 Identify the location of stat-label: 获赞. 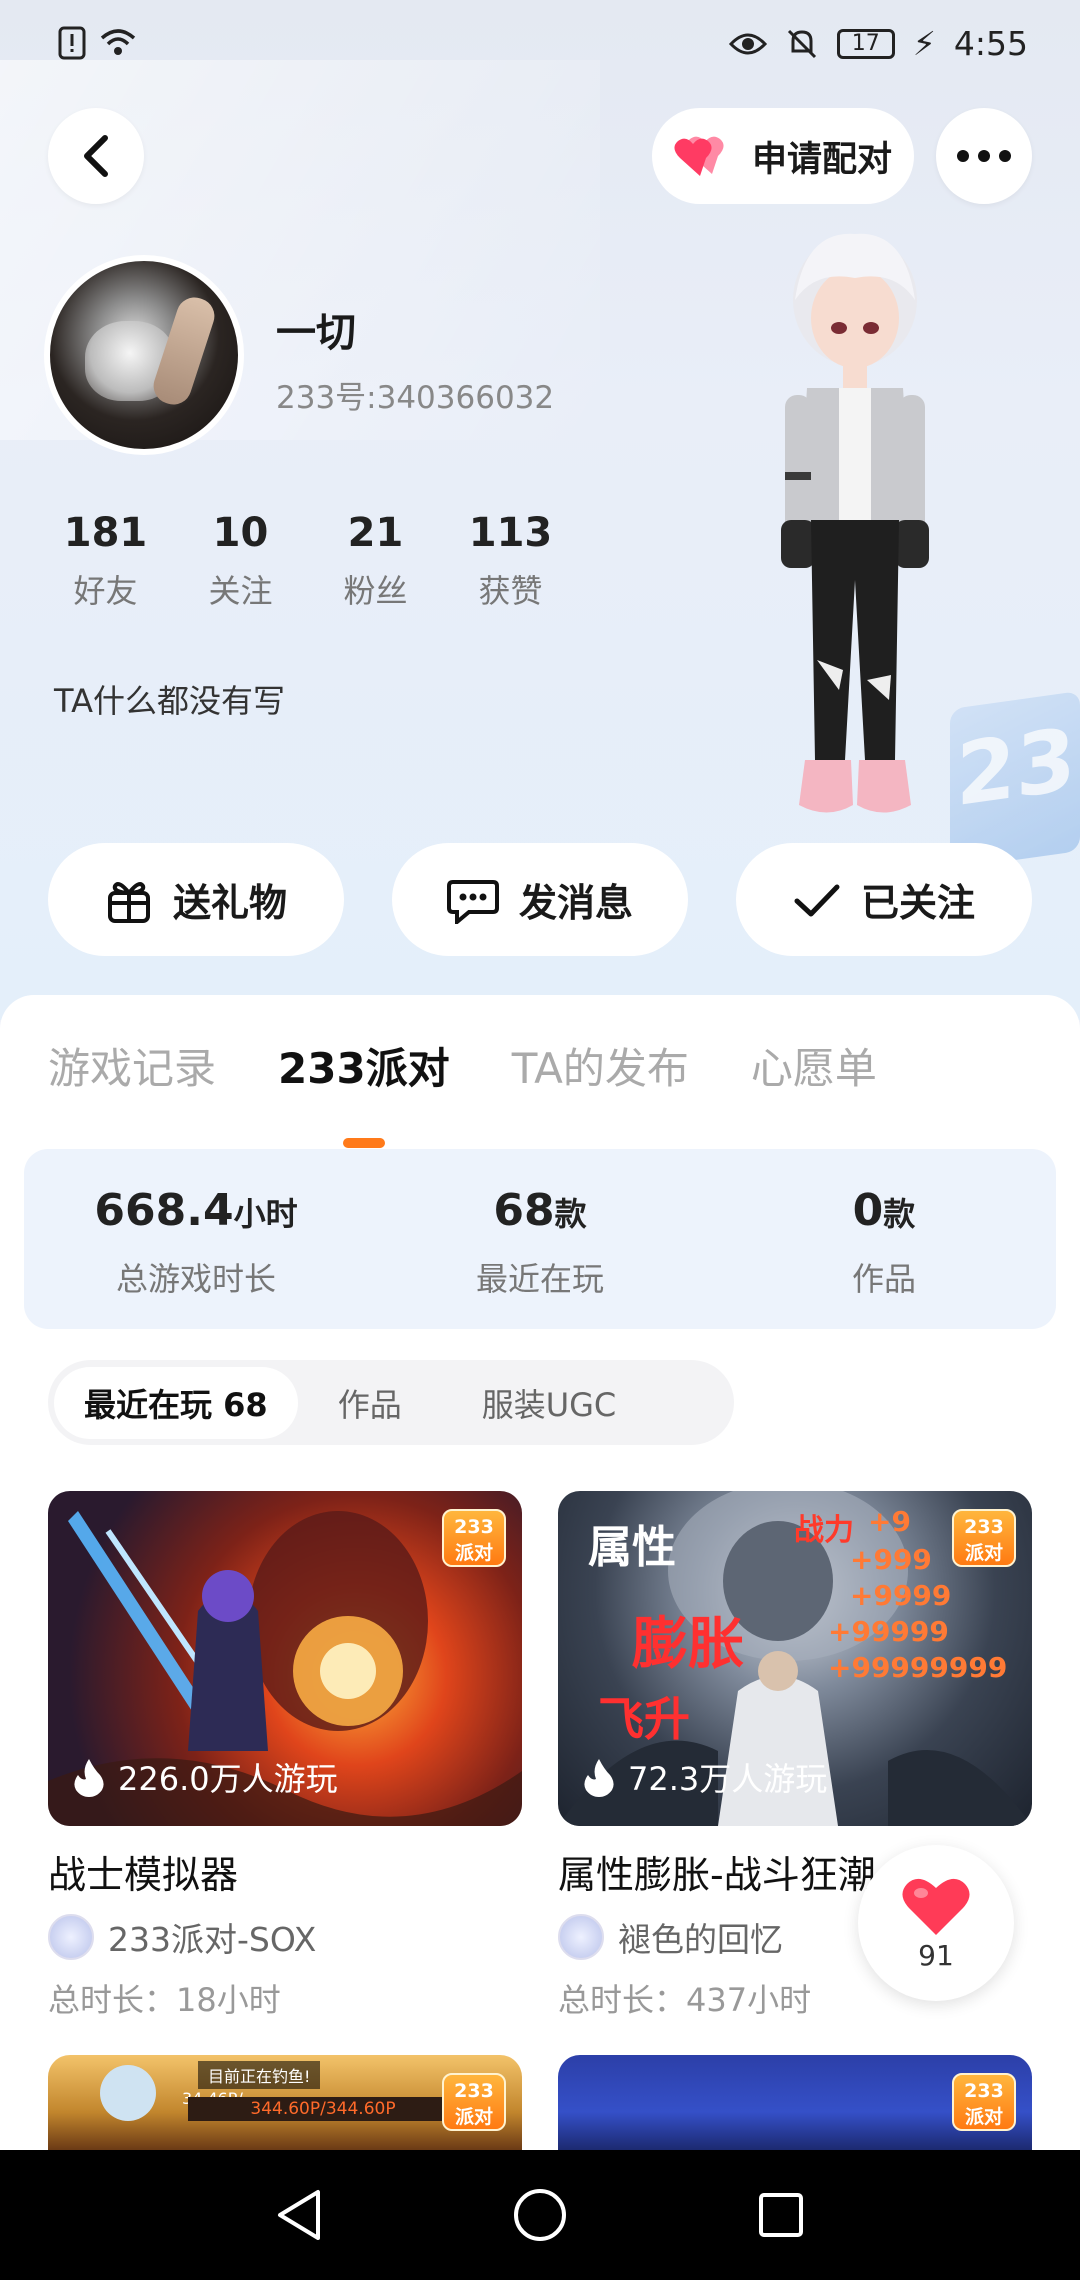
(510, 591).